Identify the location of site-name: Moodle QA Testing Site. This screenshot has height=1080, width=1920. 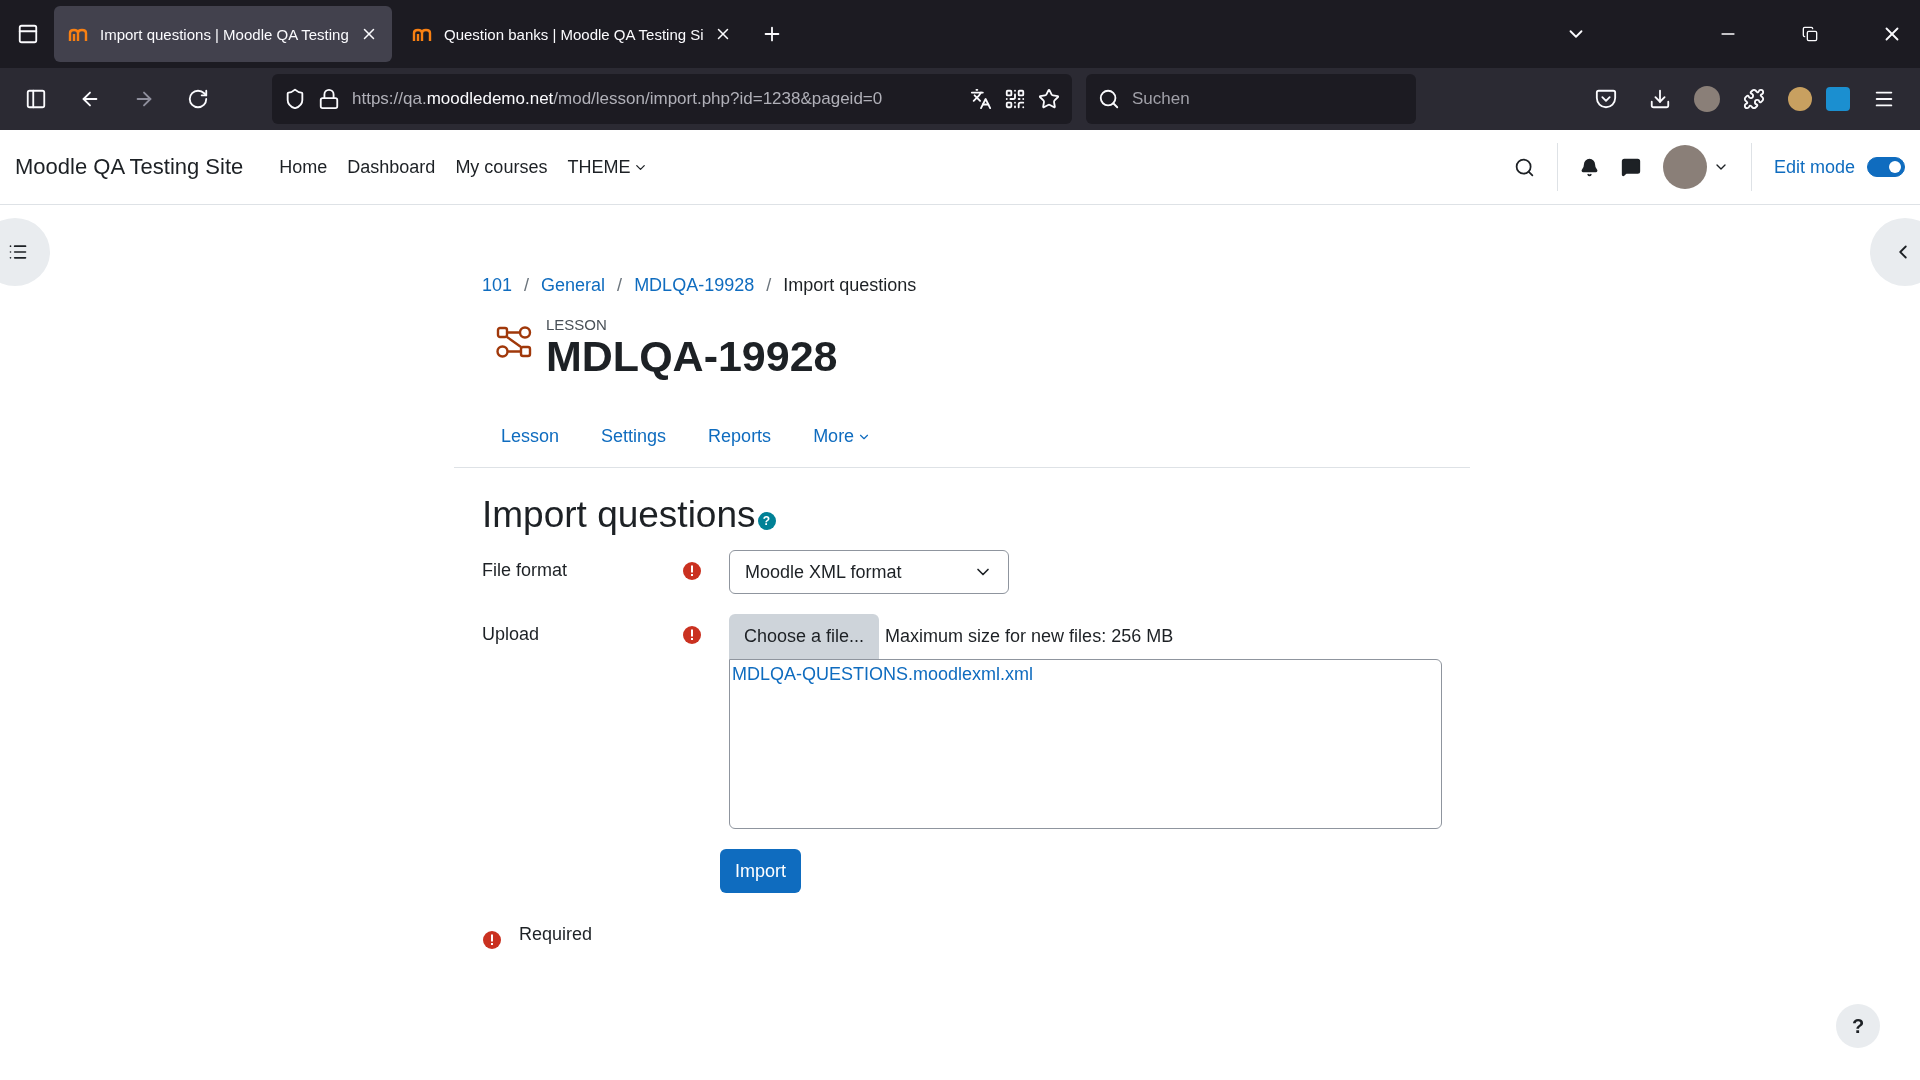
(129, 167).